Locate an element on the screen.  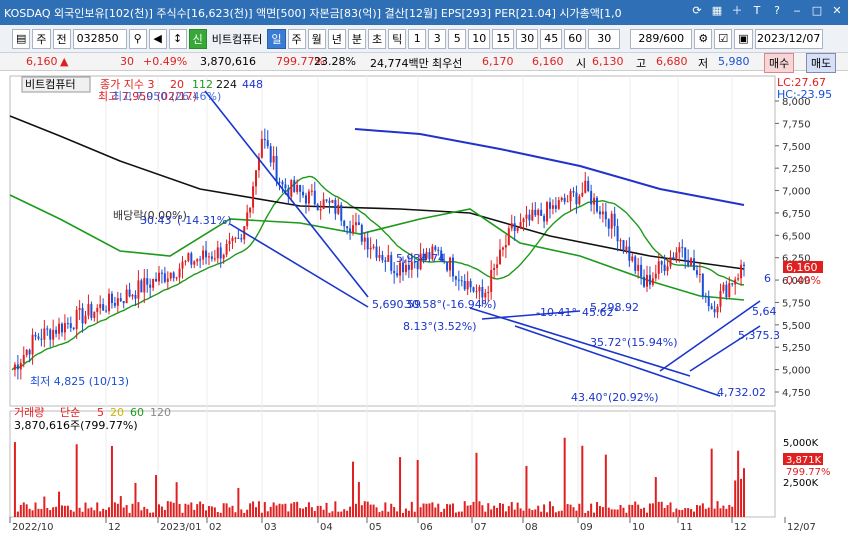
checkbox-icon: ☑ is located at coordinates (723, 38).